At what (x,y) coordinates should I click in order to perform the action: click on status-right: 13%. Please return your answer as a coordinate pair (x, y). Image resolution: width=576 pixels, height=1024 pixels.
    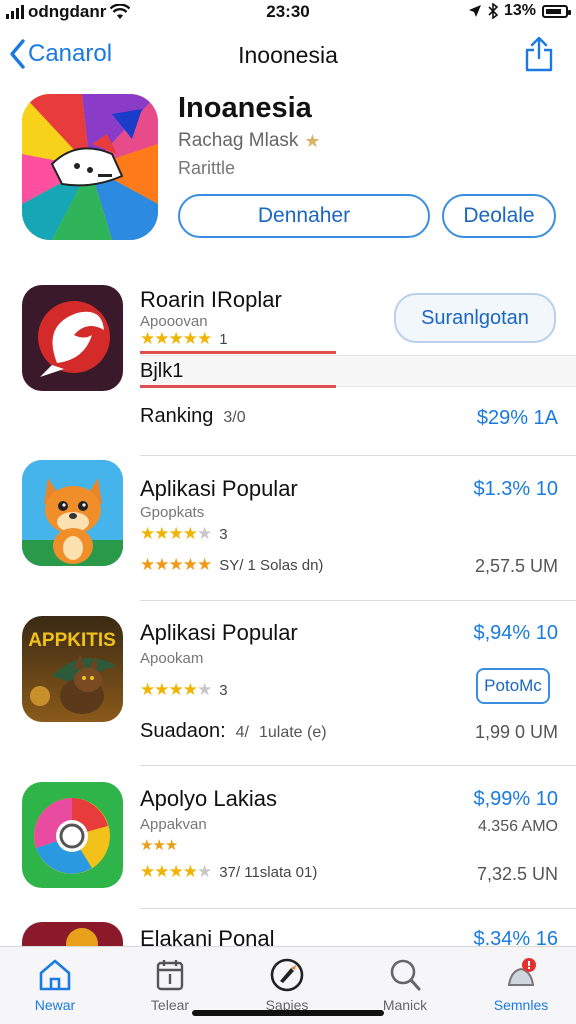
    Looking at the image, I should click on (519, 11).